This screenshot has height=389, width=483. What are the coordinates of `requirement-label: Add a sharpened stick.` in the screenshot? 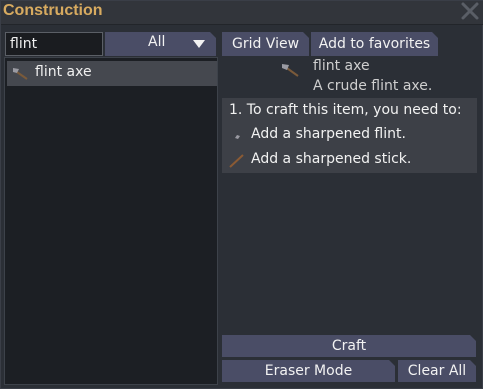 It's located at (331, 159).